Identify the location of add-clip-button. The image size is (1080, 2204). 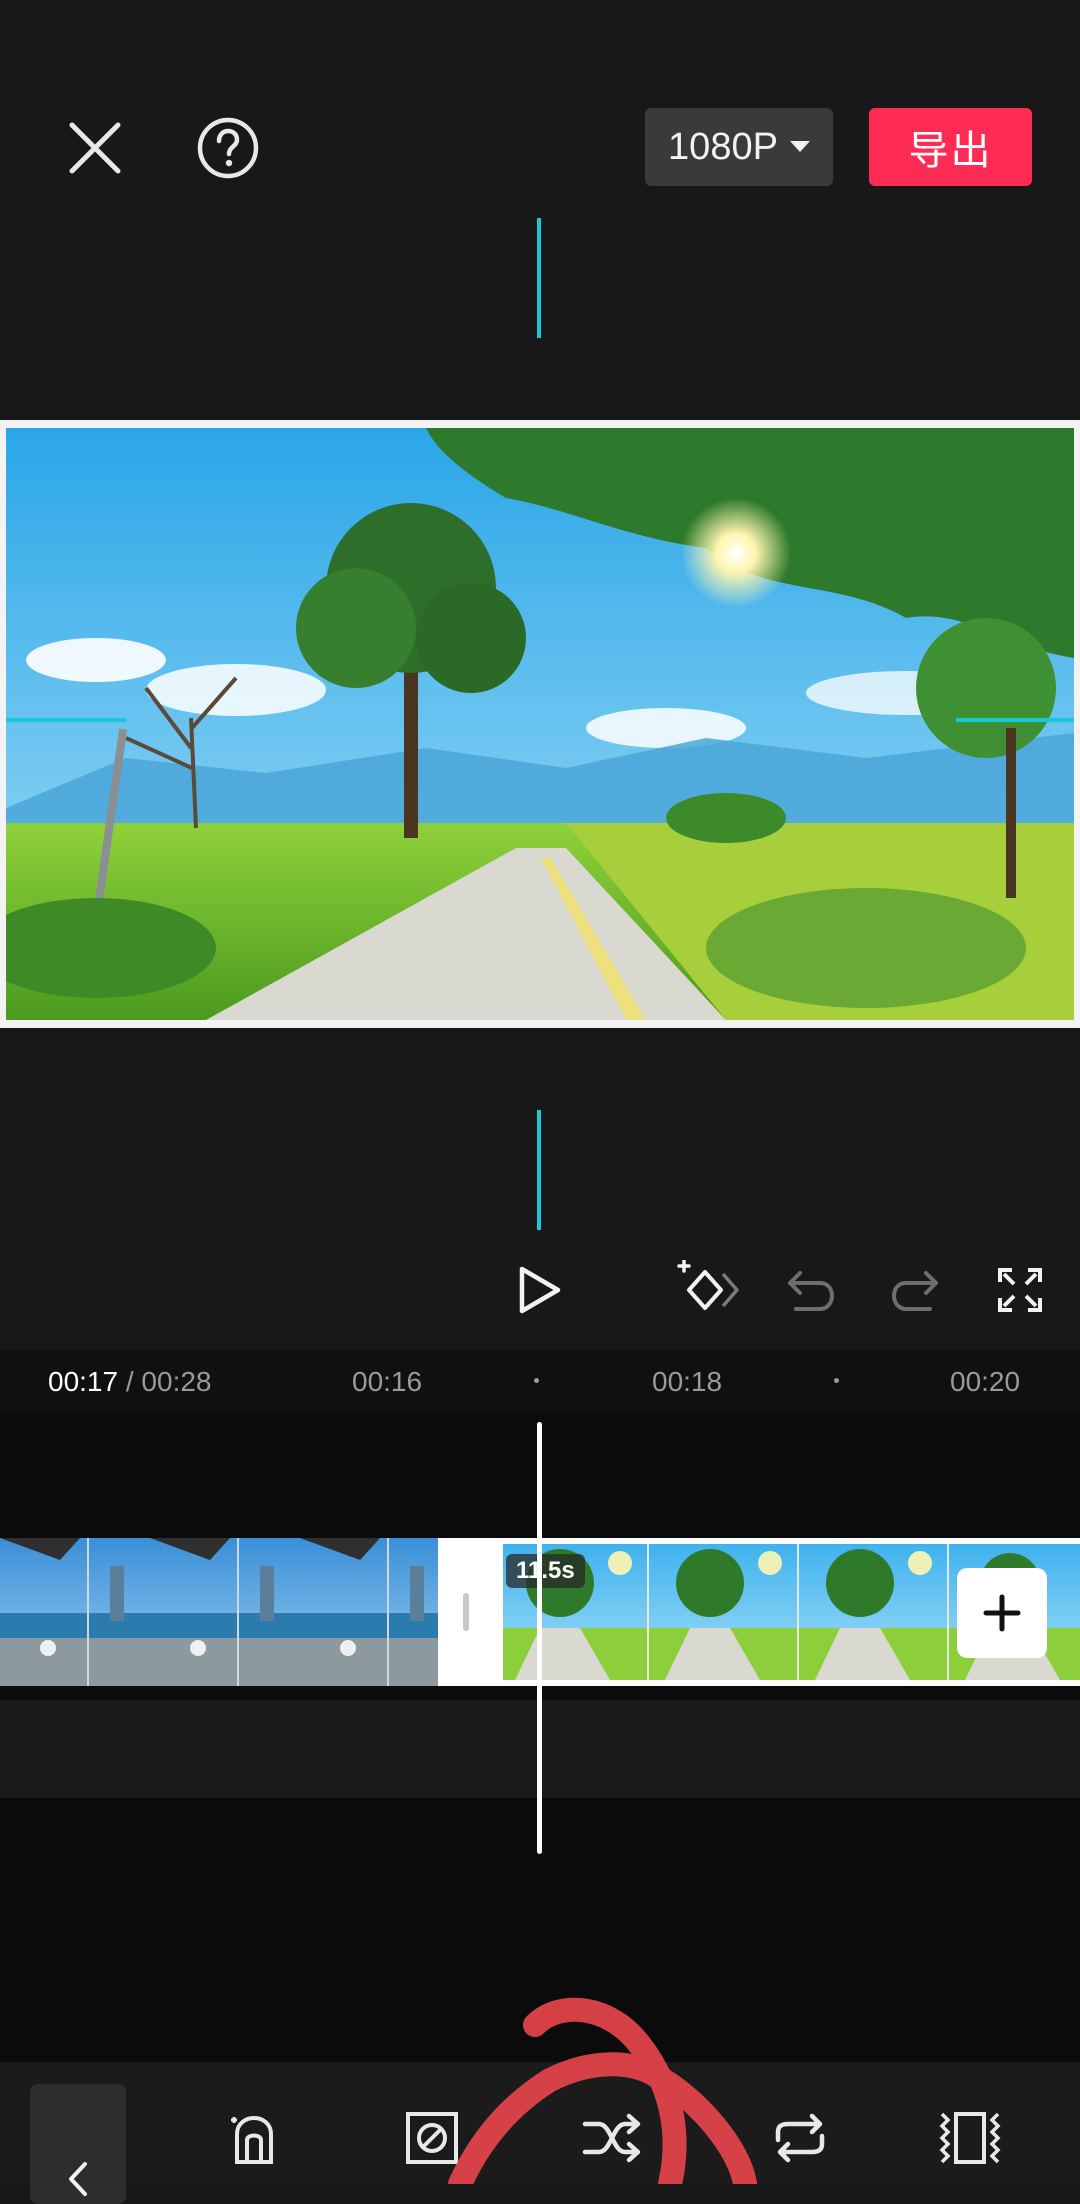
(1002, 1613).